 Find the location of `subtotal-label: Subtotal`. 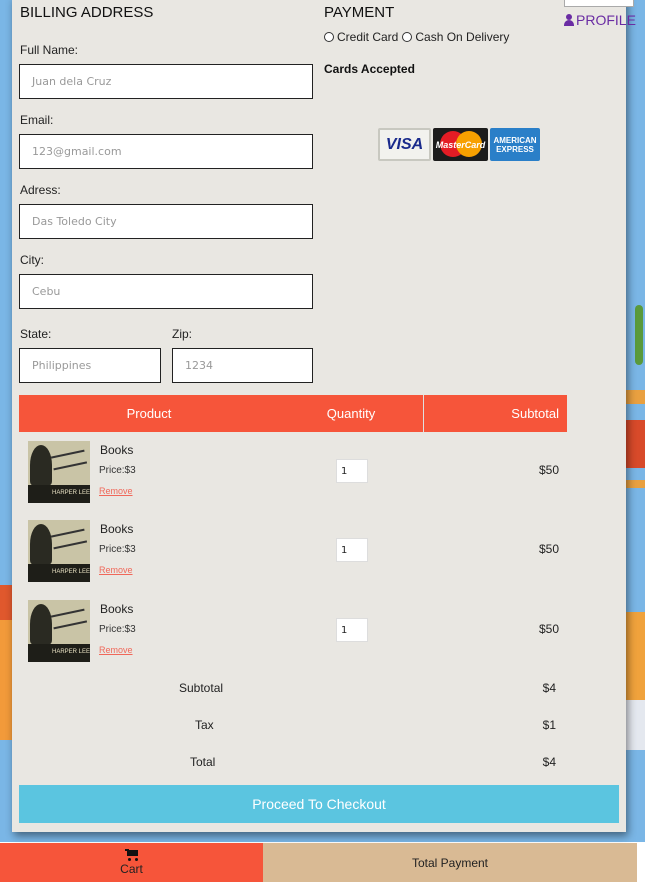

subtotal-label: Subtotal is located at coordinates (201, 688).